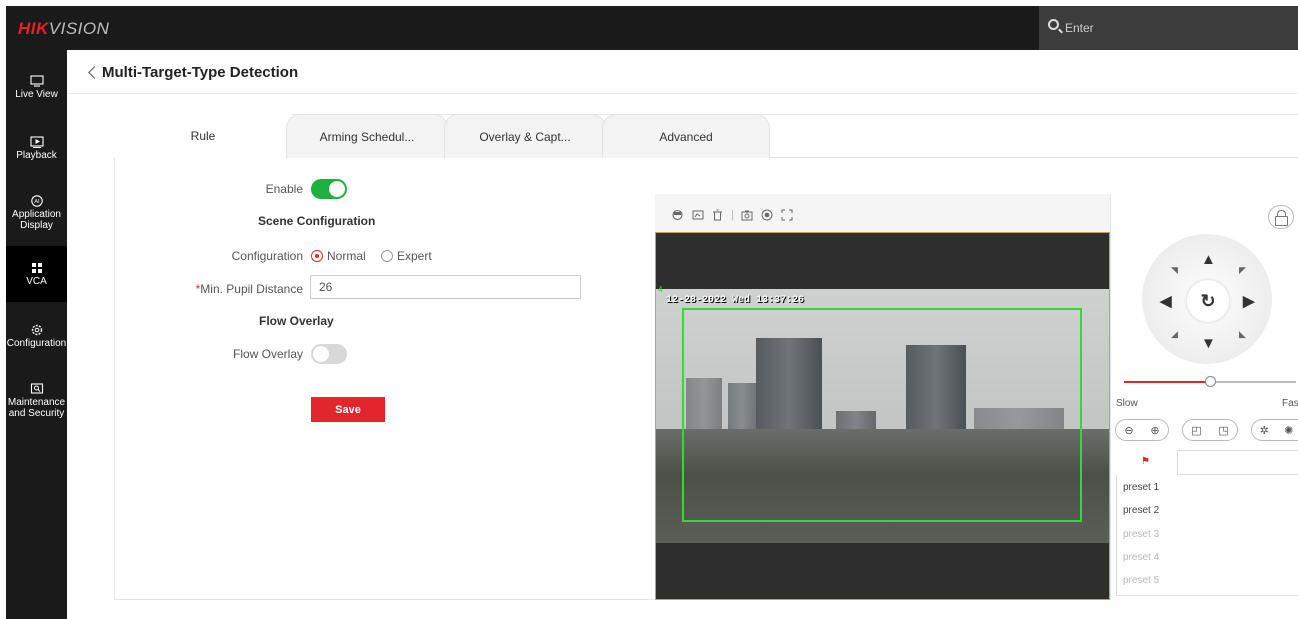  What do you see at coordinates (1127, 403) in the screenshot?
I see `speed-slow-label: Slow` at bounding box center [1127, 403].